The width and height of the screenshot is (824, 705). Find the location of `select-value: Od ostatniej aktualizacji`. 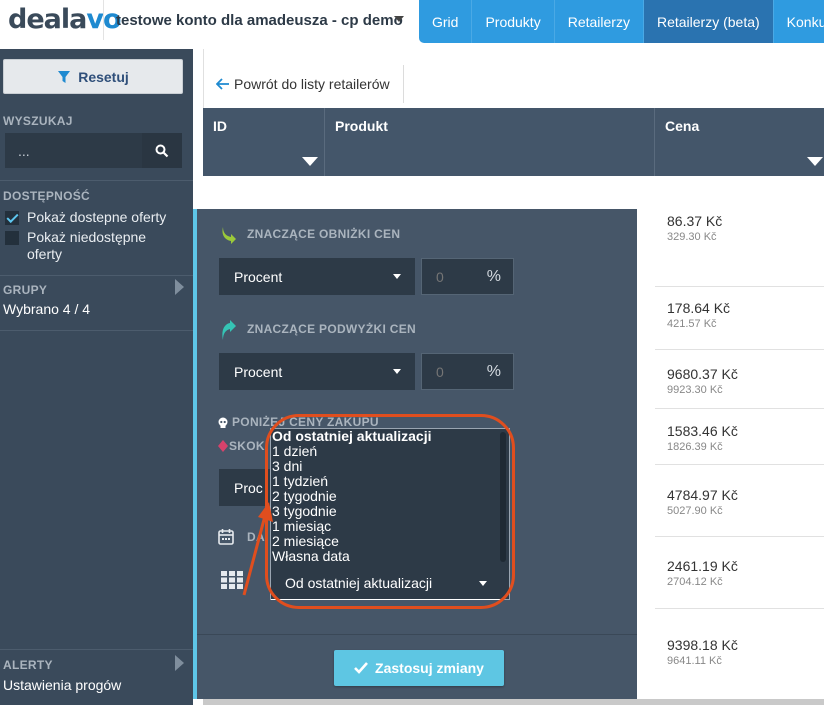

select-value: Od ostatniej aktualizacji is located at coordinates (359, 582).